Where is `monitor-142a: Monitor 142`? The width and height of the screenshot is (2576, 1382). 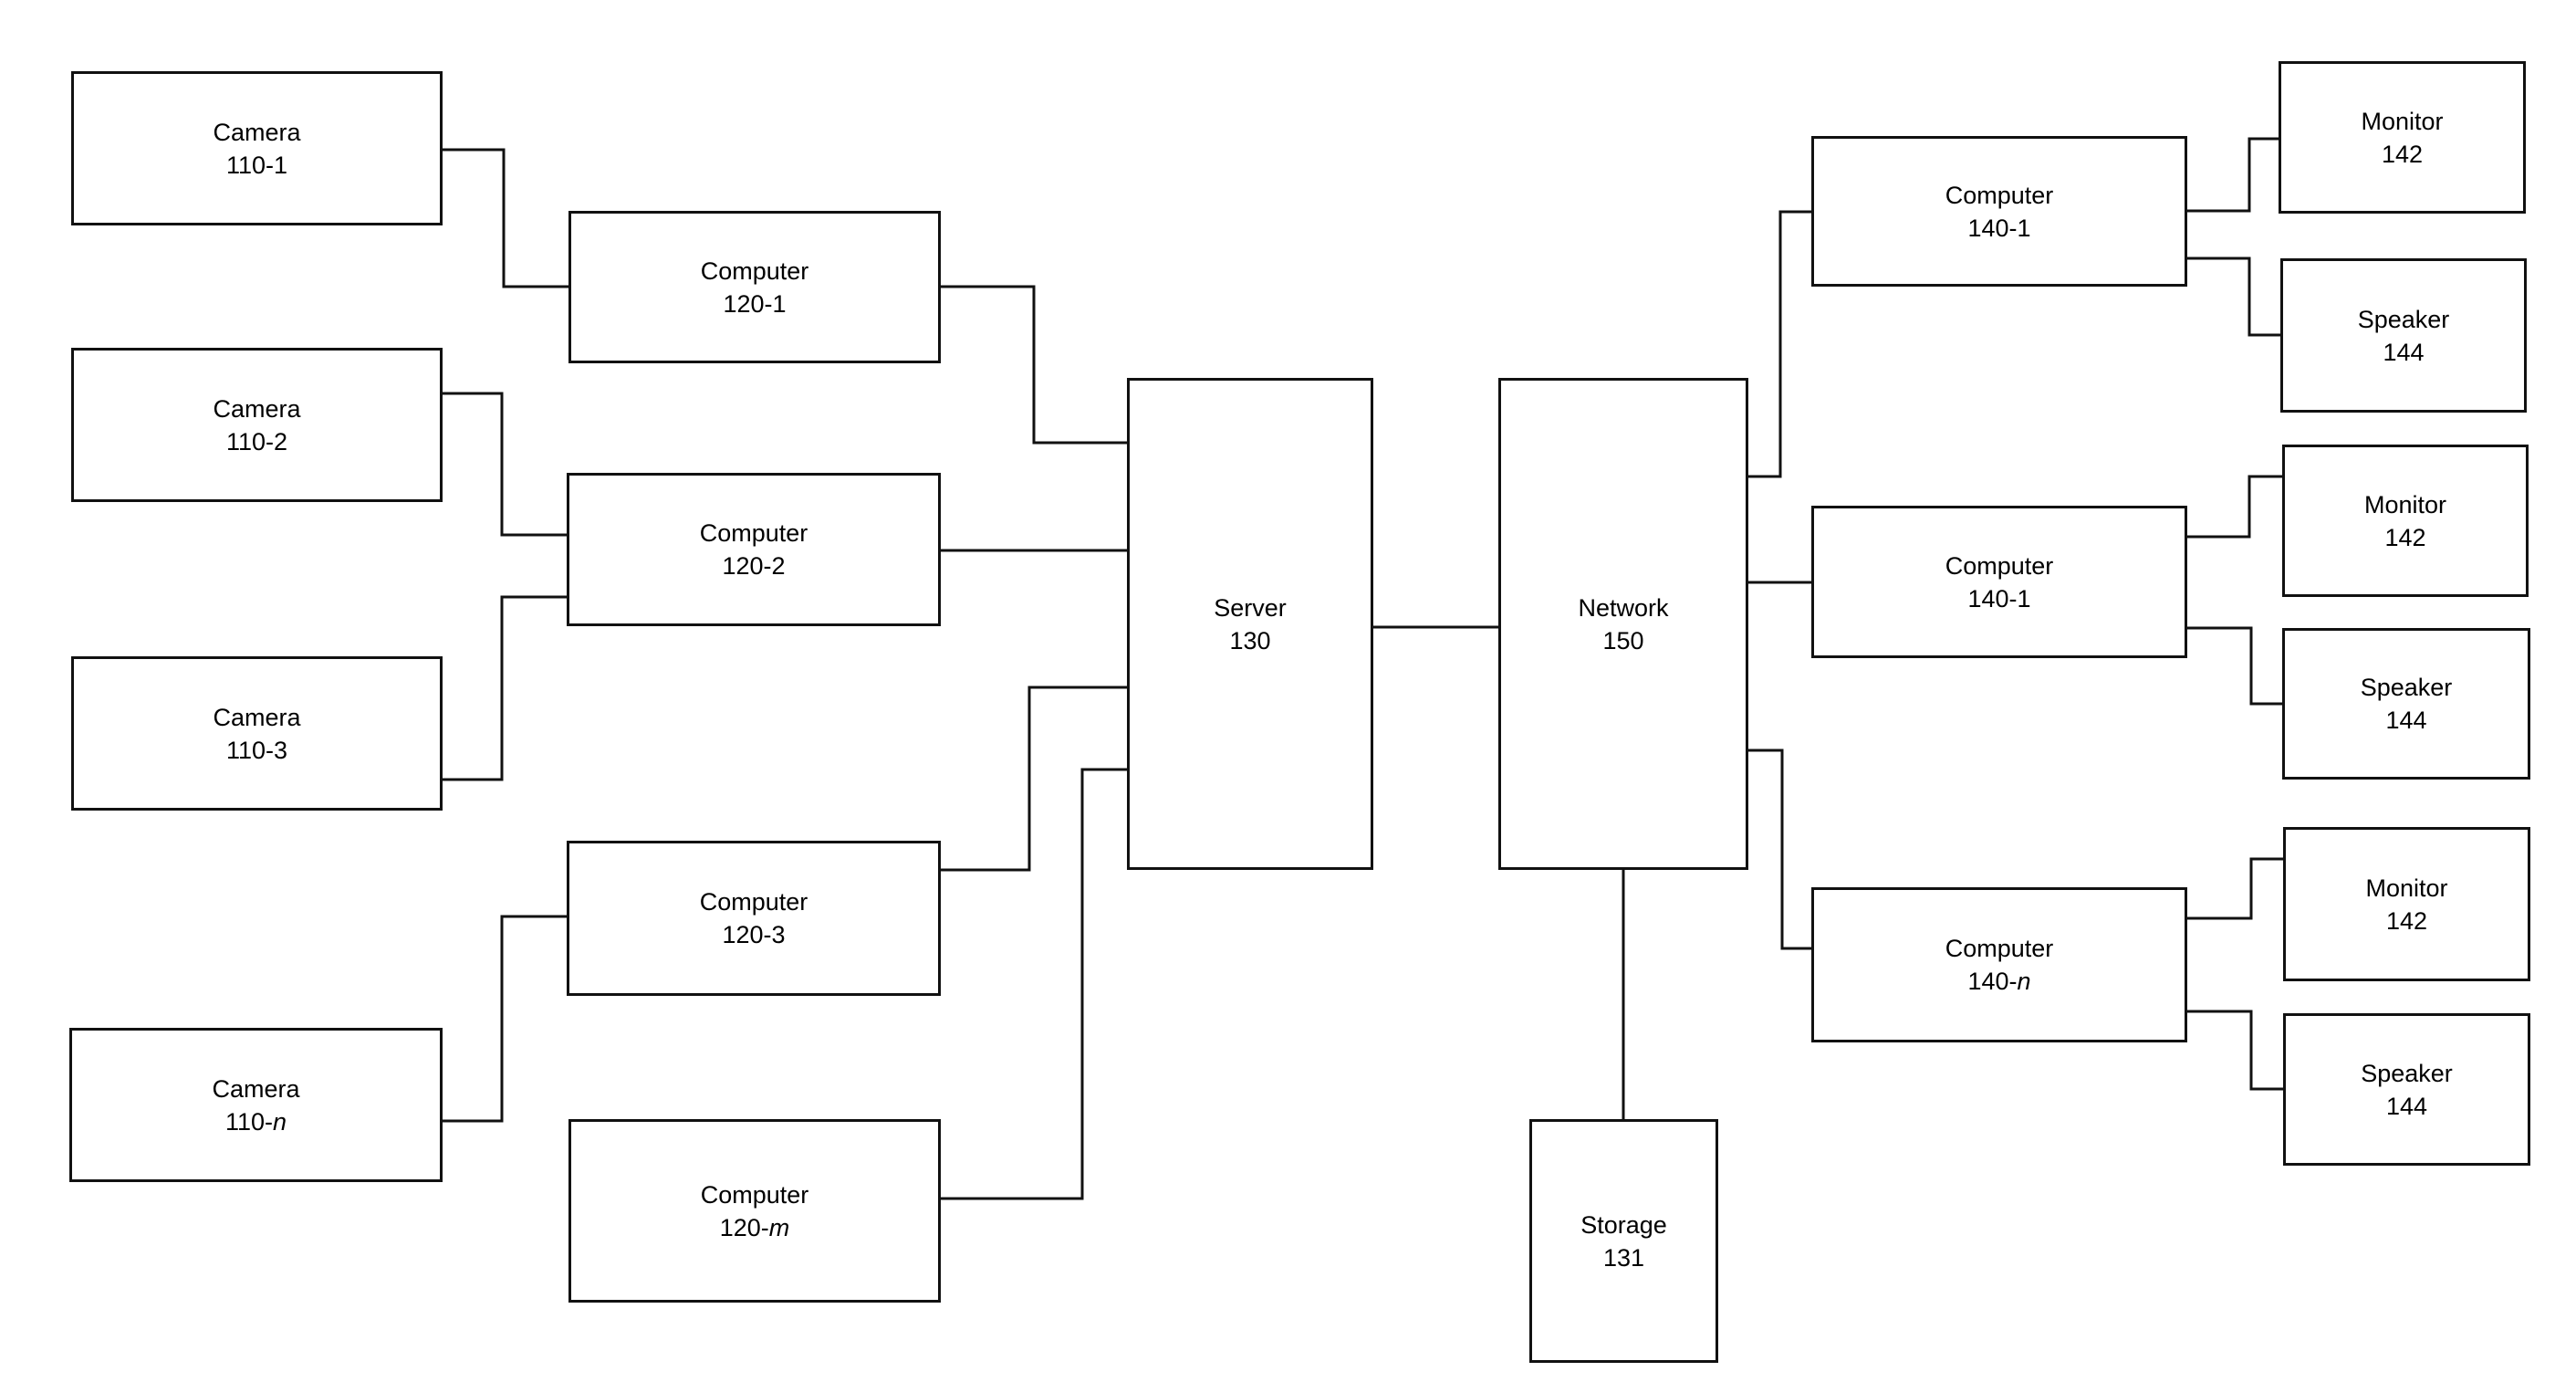
monitor-142a: Monitor 142 is located at coordinates (2402, 137).